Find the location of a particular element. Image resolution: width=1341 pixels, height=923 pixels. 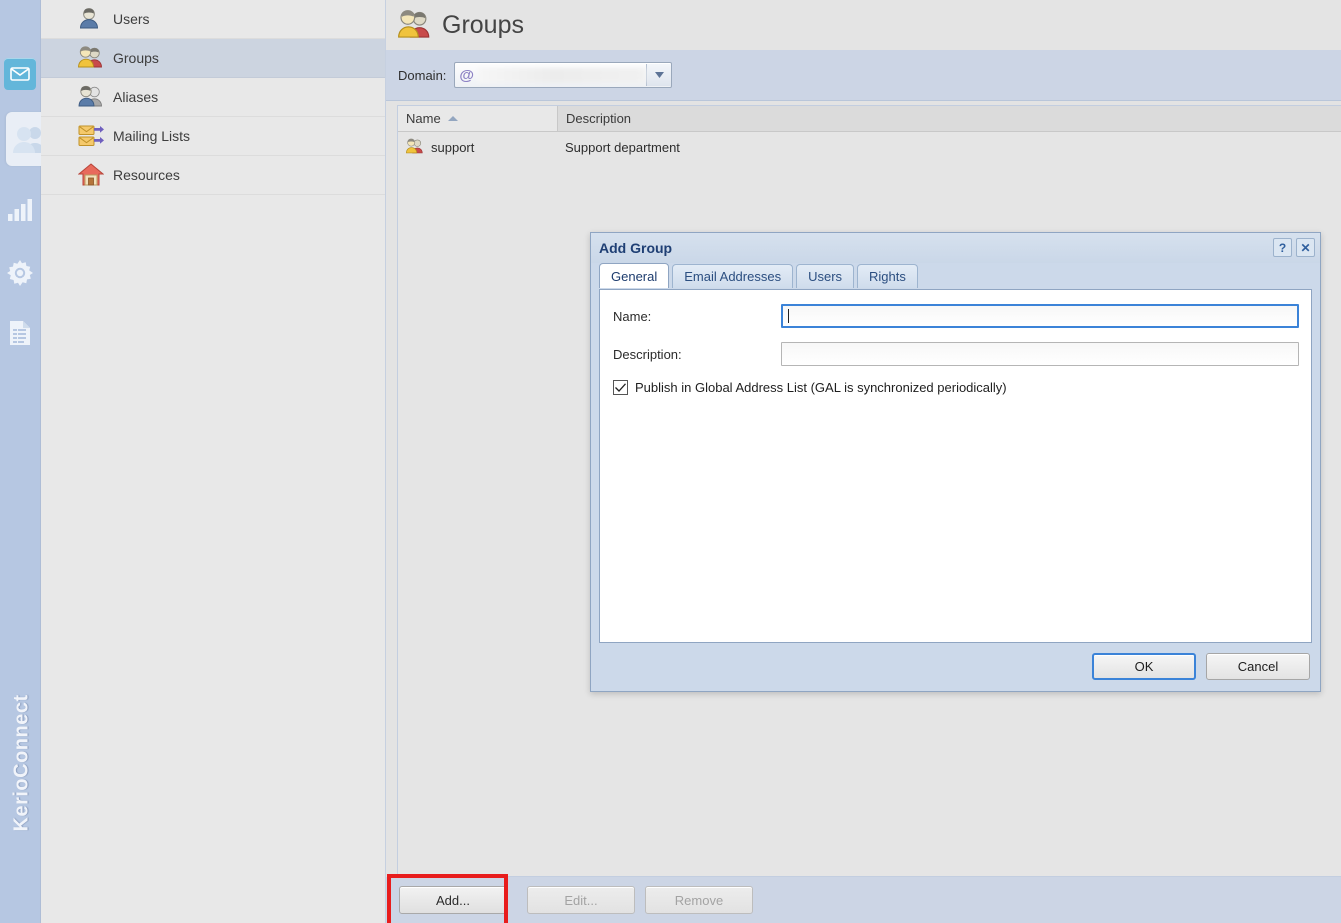

aliases-icon-glyph is located at coordinates (90, 96).